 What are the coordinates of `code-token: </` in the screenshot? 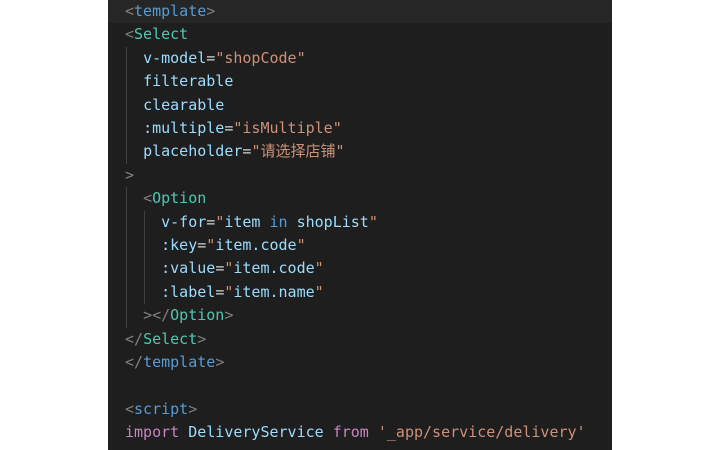 It's located at (134, 338).